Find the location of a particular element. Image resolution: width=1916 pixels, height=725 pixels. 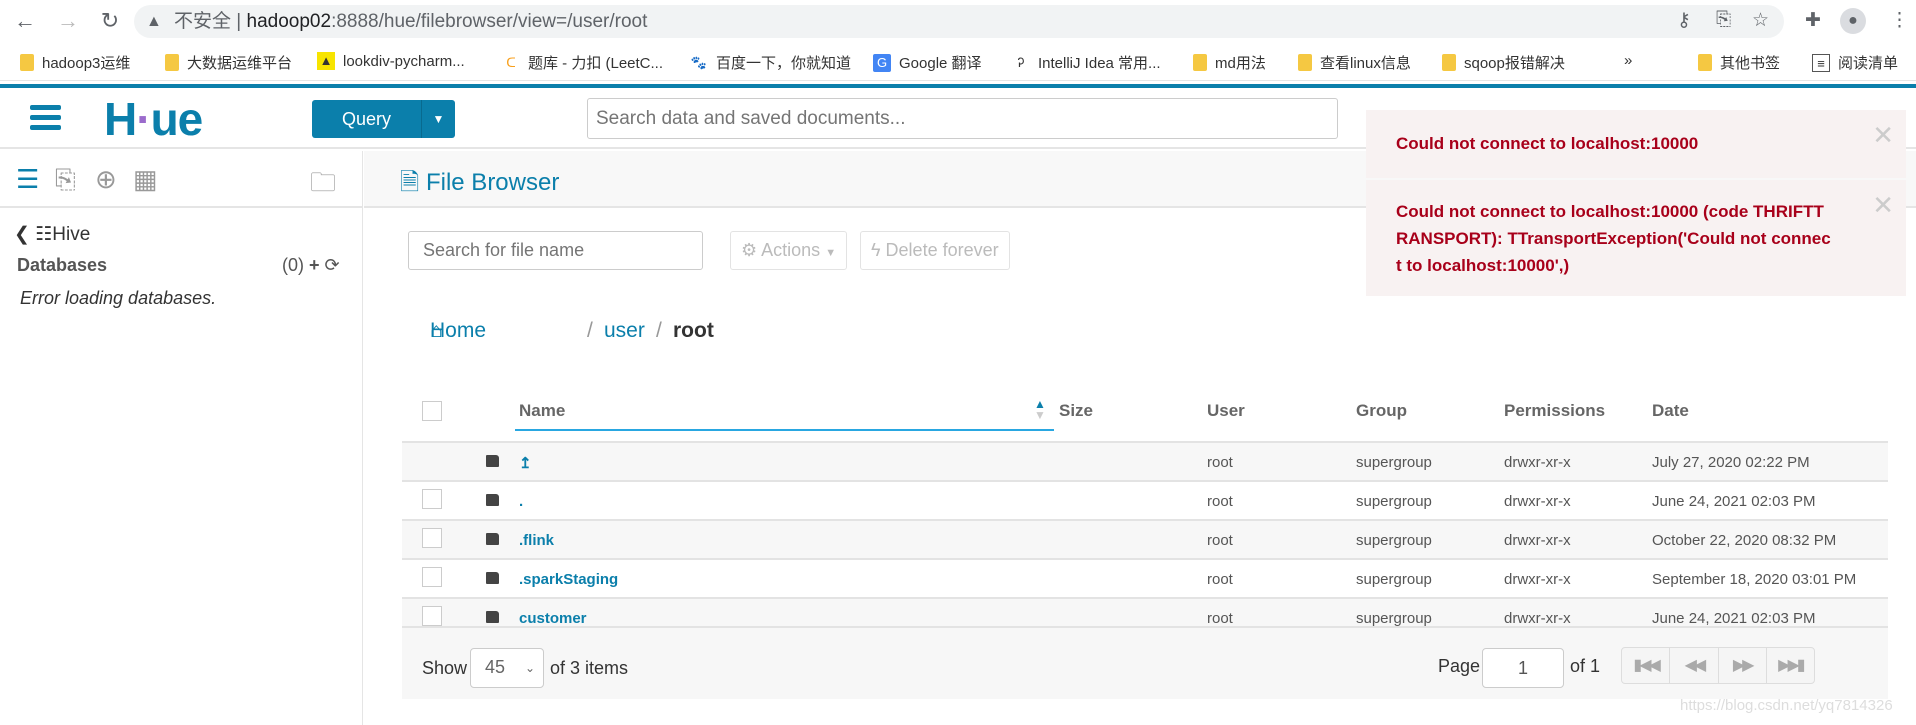

forward-icon: → is located at coordinates (68, 21).